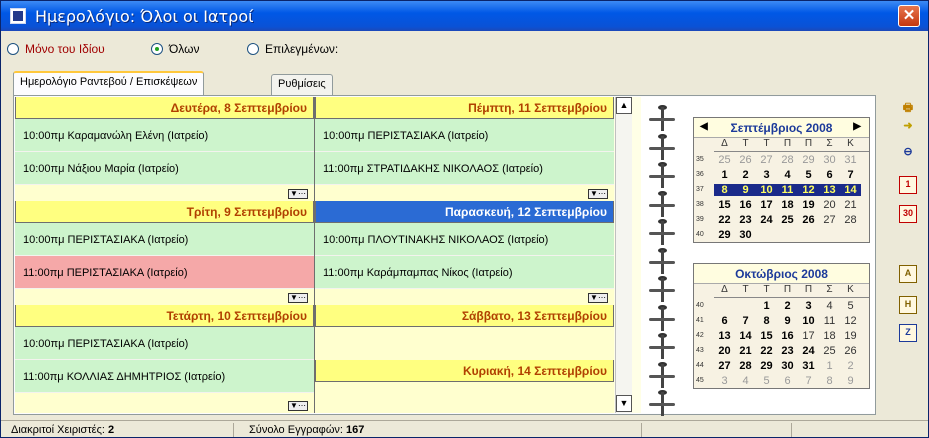 The height and width of the screenshot is (438, 929). I want to click on zoom-out-icon: ⊖, so click(908, 154).